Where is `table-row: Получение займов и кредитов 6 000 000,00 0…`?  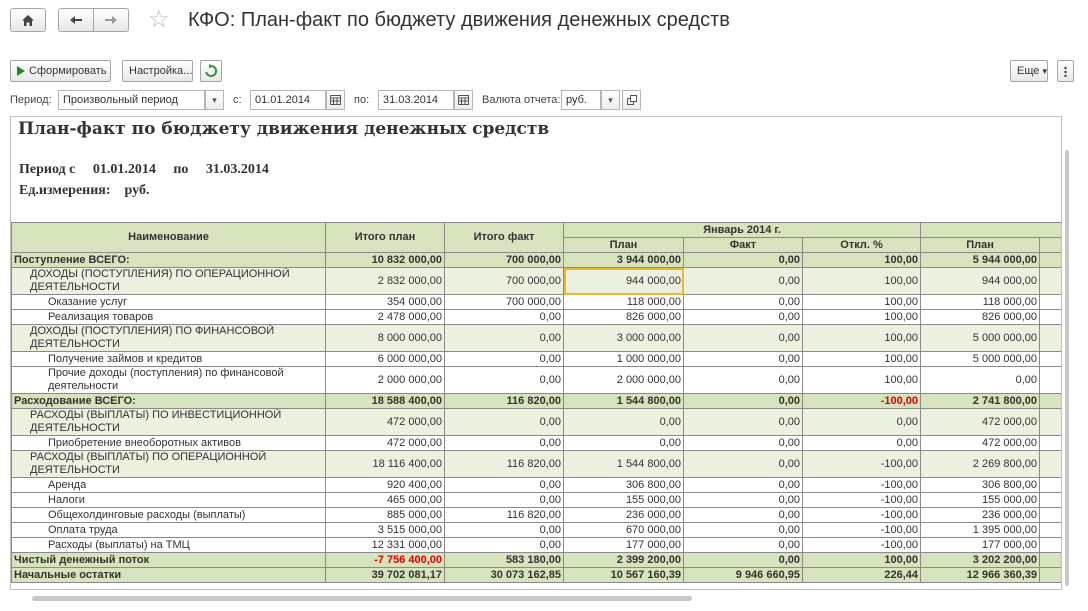 table-row: Получение займов и кредитов 6 000 000,00 0… is located at coordinates (536, 359).